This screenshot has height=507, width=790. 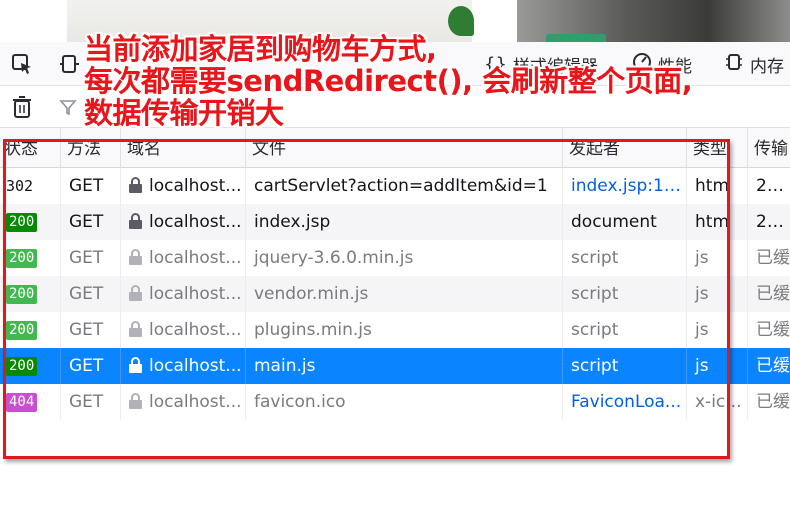 I want to click on tab-memory: 内存, so click(x=754, y=64).